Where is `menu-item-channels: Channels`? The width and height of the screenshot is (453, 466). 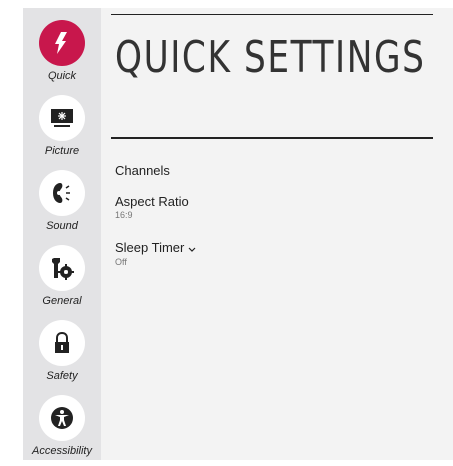
menu-item-channels: Channels is located at coordinates (142, 170).